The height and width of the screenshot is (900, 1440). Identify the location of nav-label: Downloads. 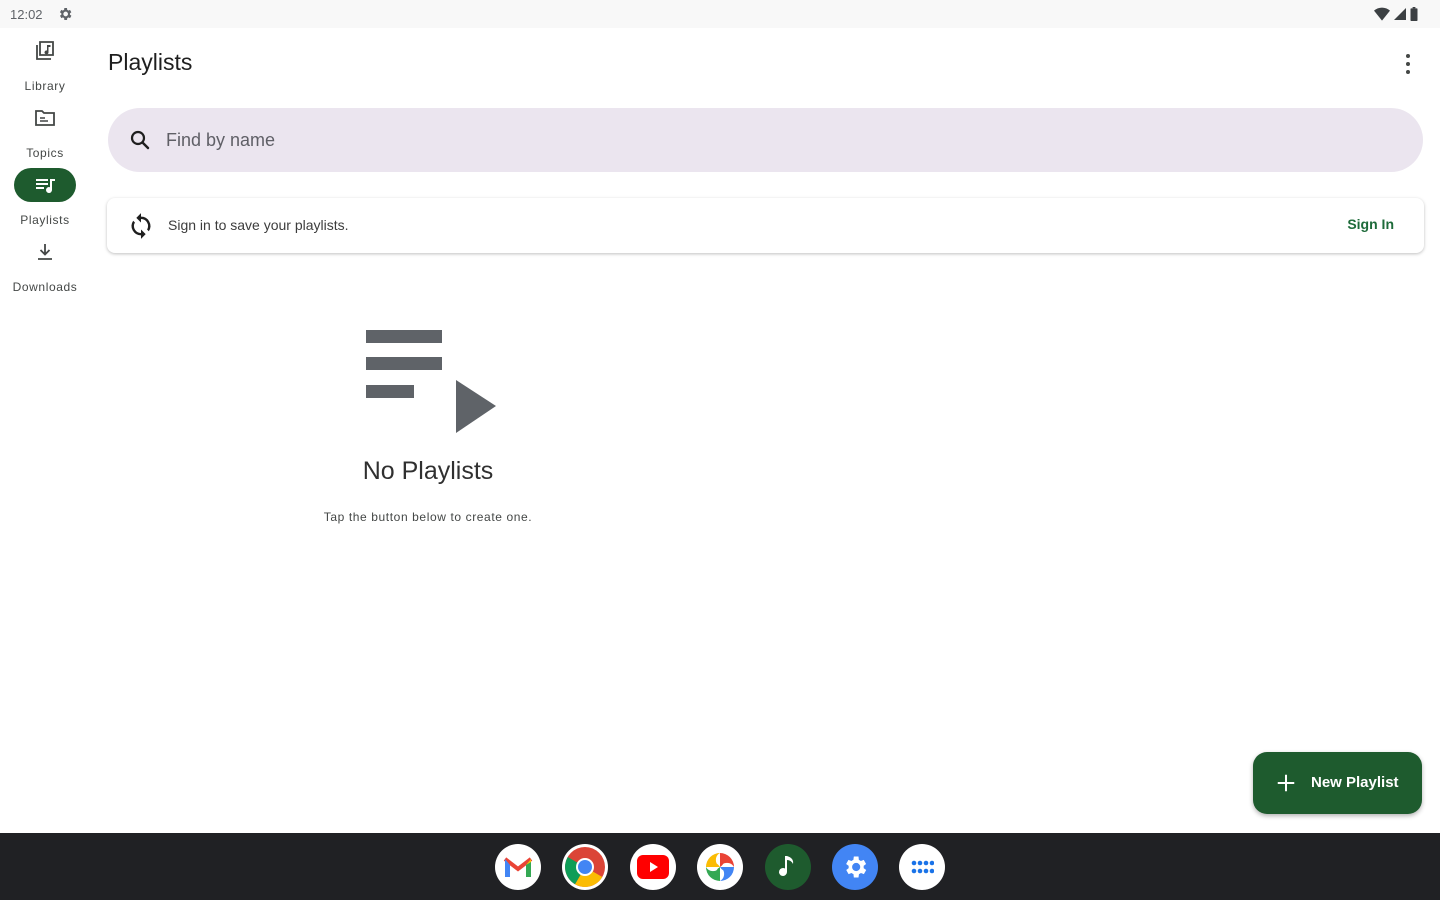
(45, 287).